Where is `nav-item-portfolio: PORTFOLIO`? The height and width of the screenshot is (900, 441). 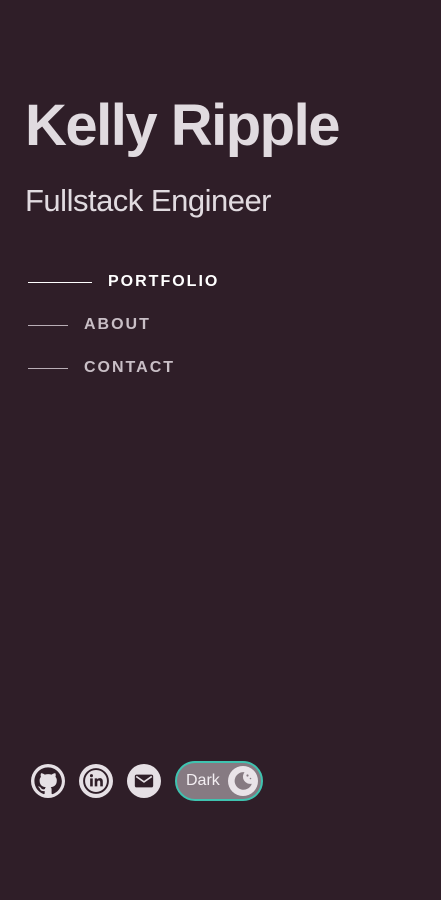 nav-item-portfolio: PORTFOLIO is located at coordinates (123, 282).